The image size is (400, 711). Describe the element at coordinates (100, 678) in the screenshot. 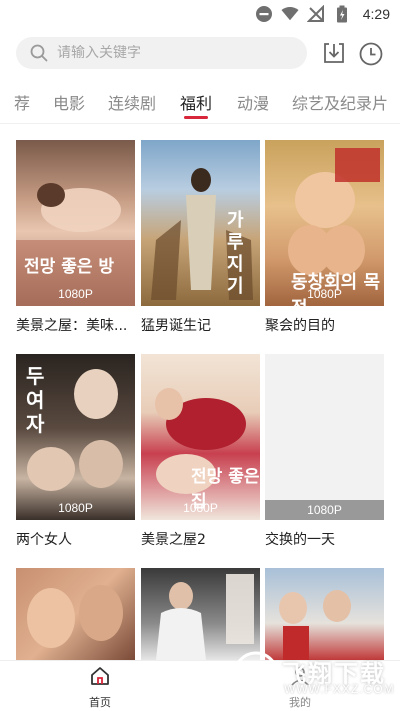

I see `home-icon` at that location.